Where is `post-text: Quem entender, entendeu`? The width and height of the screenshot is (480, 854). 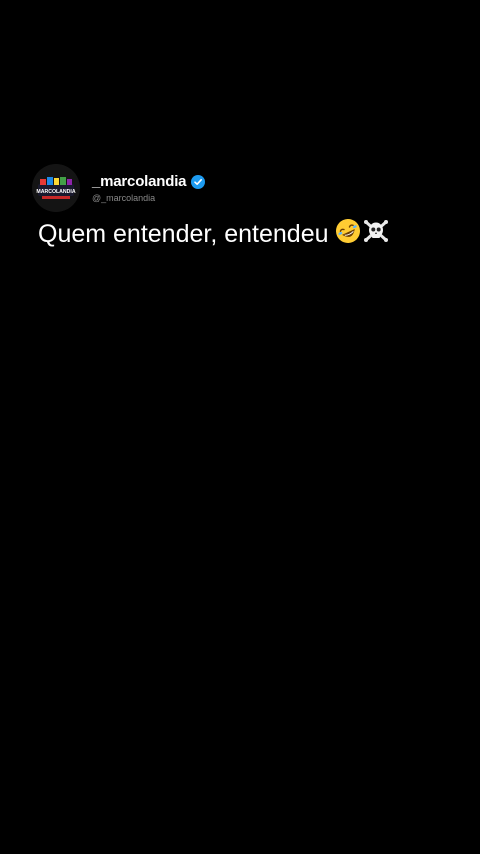
post-text: Quem entender, entendeu is located at coordinates (183, 234).